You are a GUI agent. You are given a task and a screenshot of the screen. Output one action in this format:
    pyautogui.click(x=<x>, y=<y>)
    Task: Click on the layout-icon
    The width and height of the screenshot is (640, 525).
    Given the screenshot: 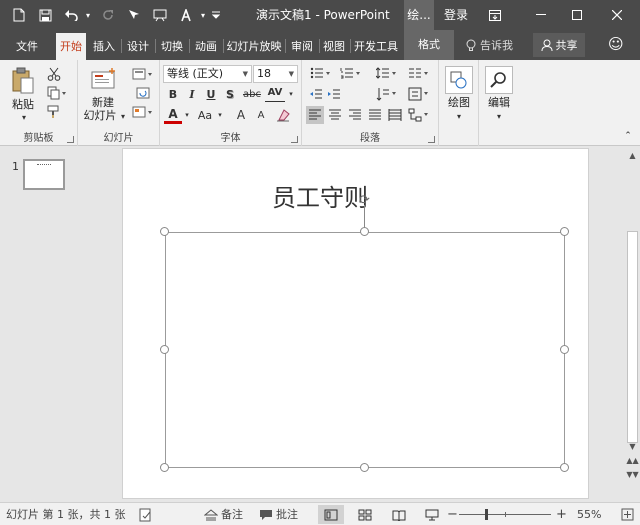 What is the action you would take?
    pyautogui.click(x=143, y=74)
    